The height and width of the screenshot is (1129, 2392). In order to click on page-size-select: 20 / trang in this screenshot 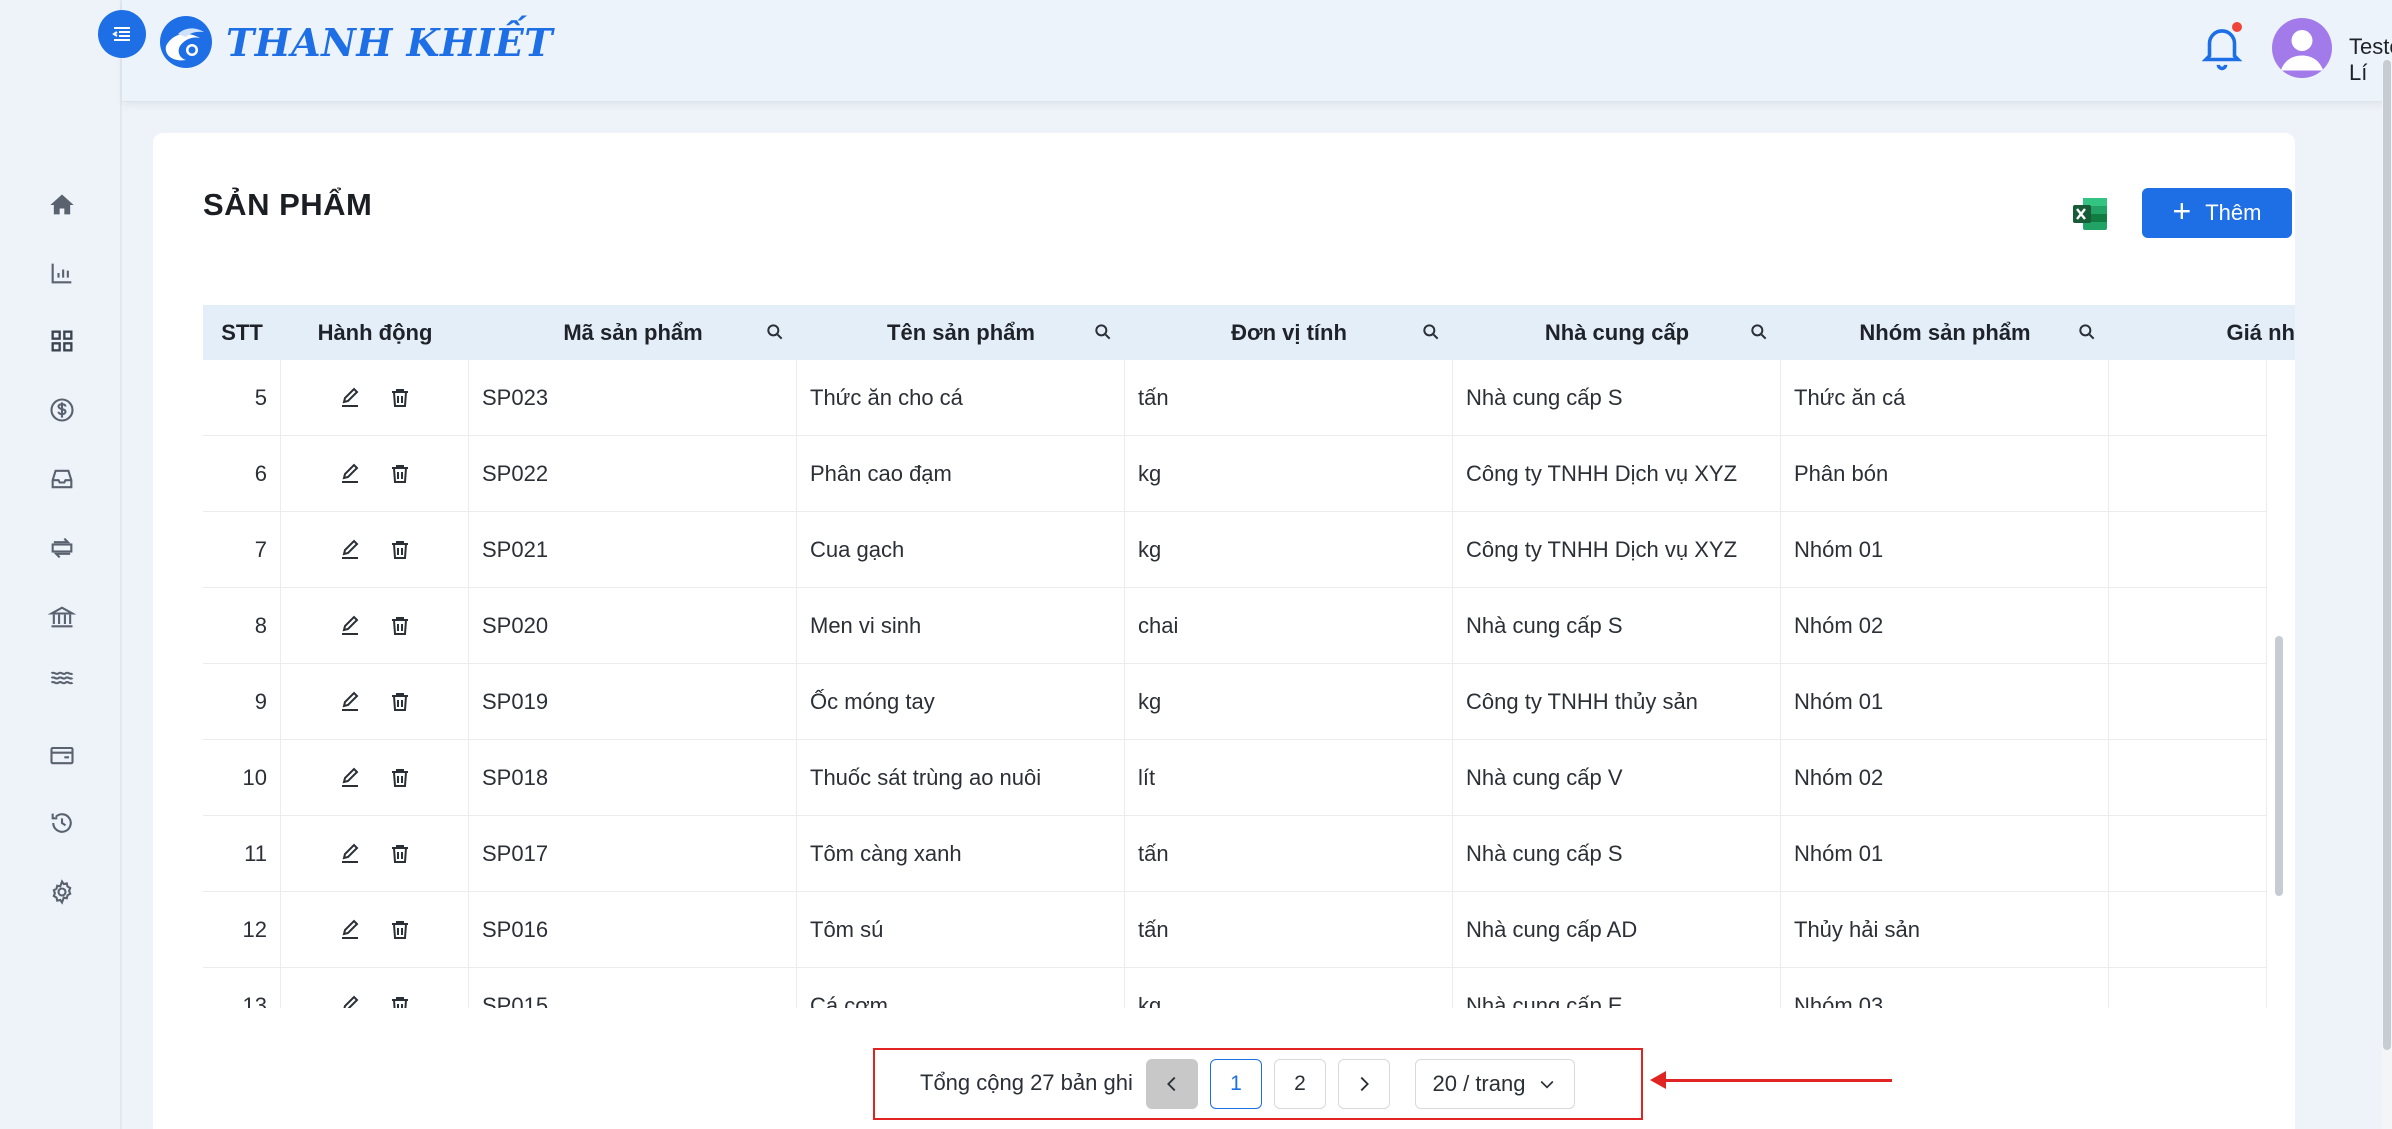, I will do `click(1495, 1084)`.